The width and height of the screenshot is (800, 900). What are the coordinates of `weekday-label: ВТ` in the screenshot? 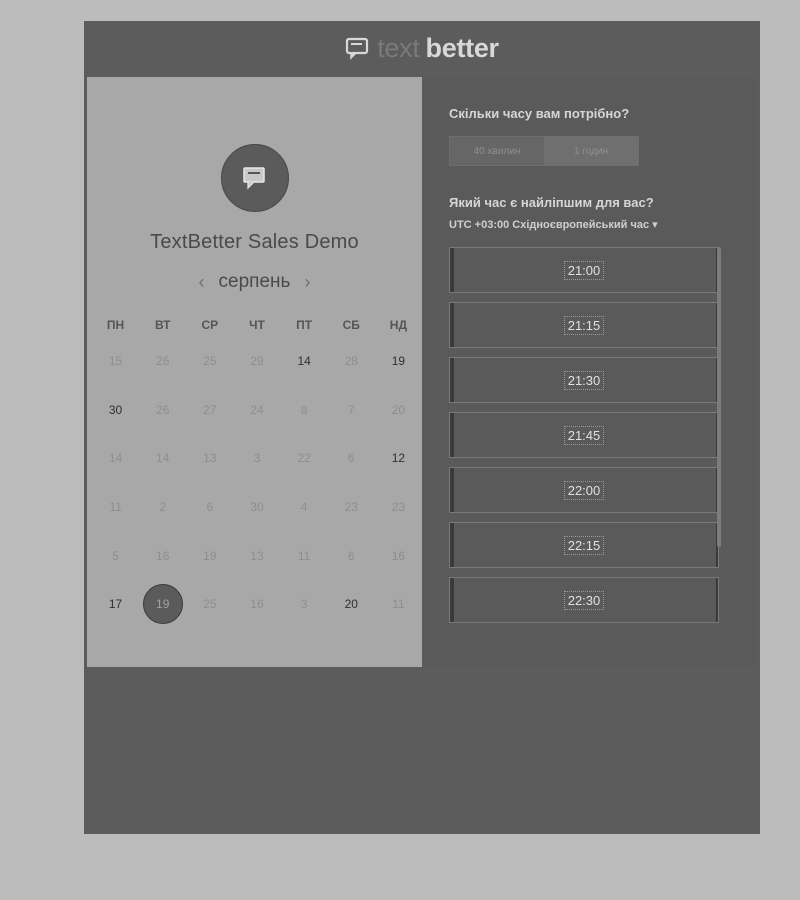 It's located at (162, 325).